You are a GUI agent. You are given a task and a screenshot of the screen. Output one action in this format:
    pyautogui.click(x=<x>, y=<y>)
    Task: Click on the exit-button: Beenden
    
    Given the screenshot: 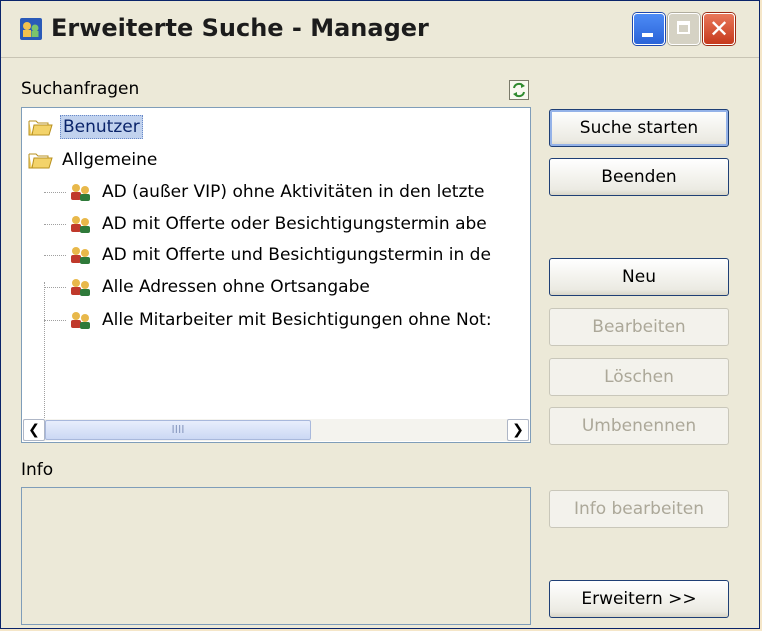 What is the action you would take?
    pyautogui.click(x=639, y=177)
    